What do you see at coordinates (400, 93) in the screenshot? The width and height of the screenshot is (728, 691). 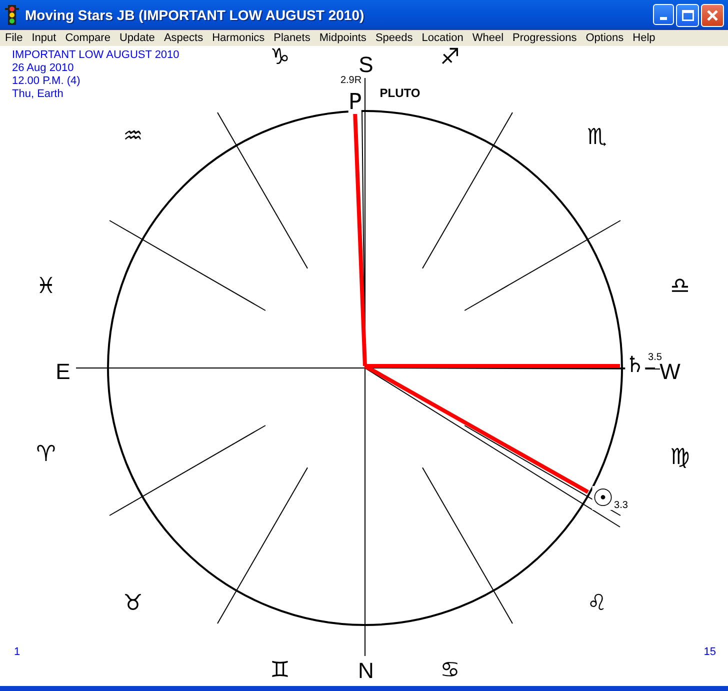 I see `planet-name: PLUTO` at bounding box center [400, 93].